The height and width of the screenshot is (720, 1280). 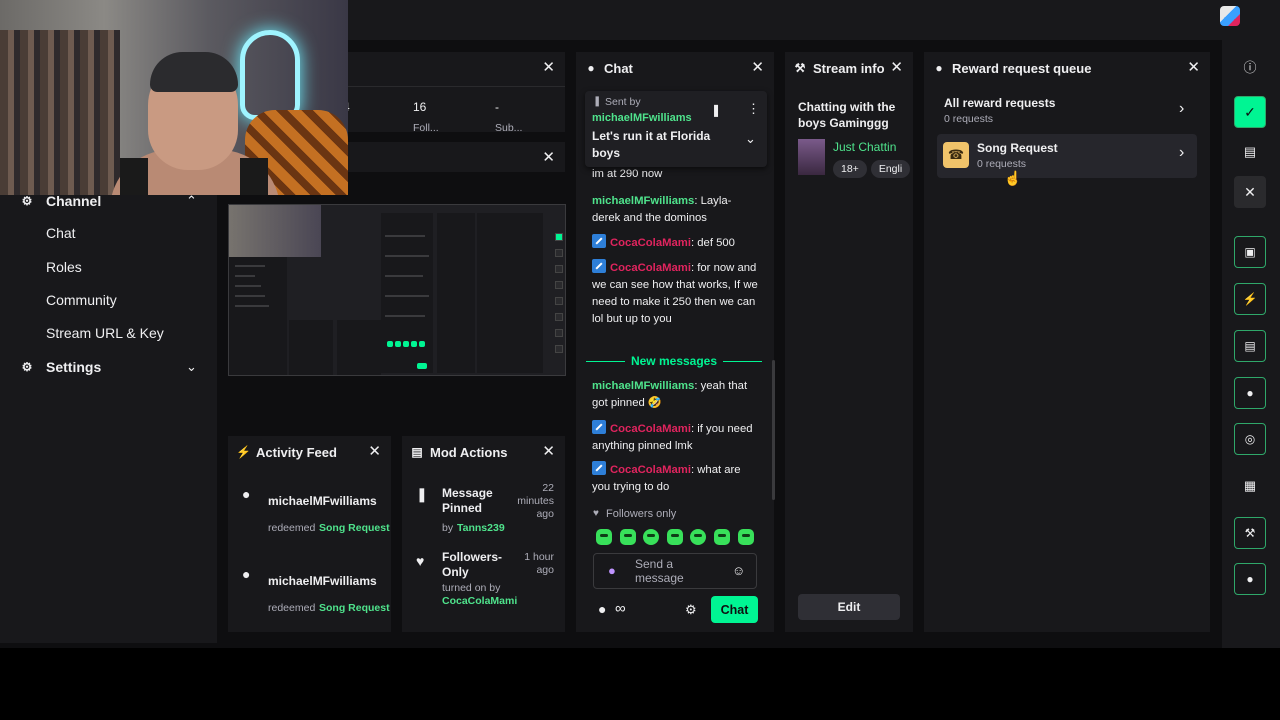 What do you see at coordinates (850, 169) in the screenshot?
I see `tag: 18+` at bounding box center [850, 169].